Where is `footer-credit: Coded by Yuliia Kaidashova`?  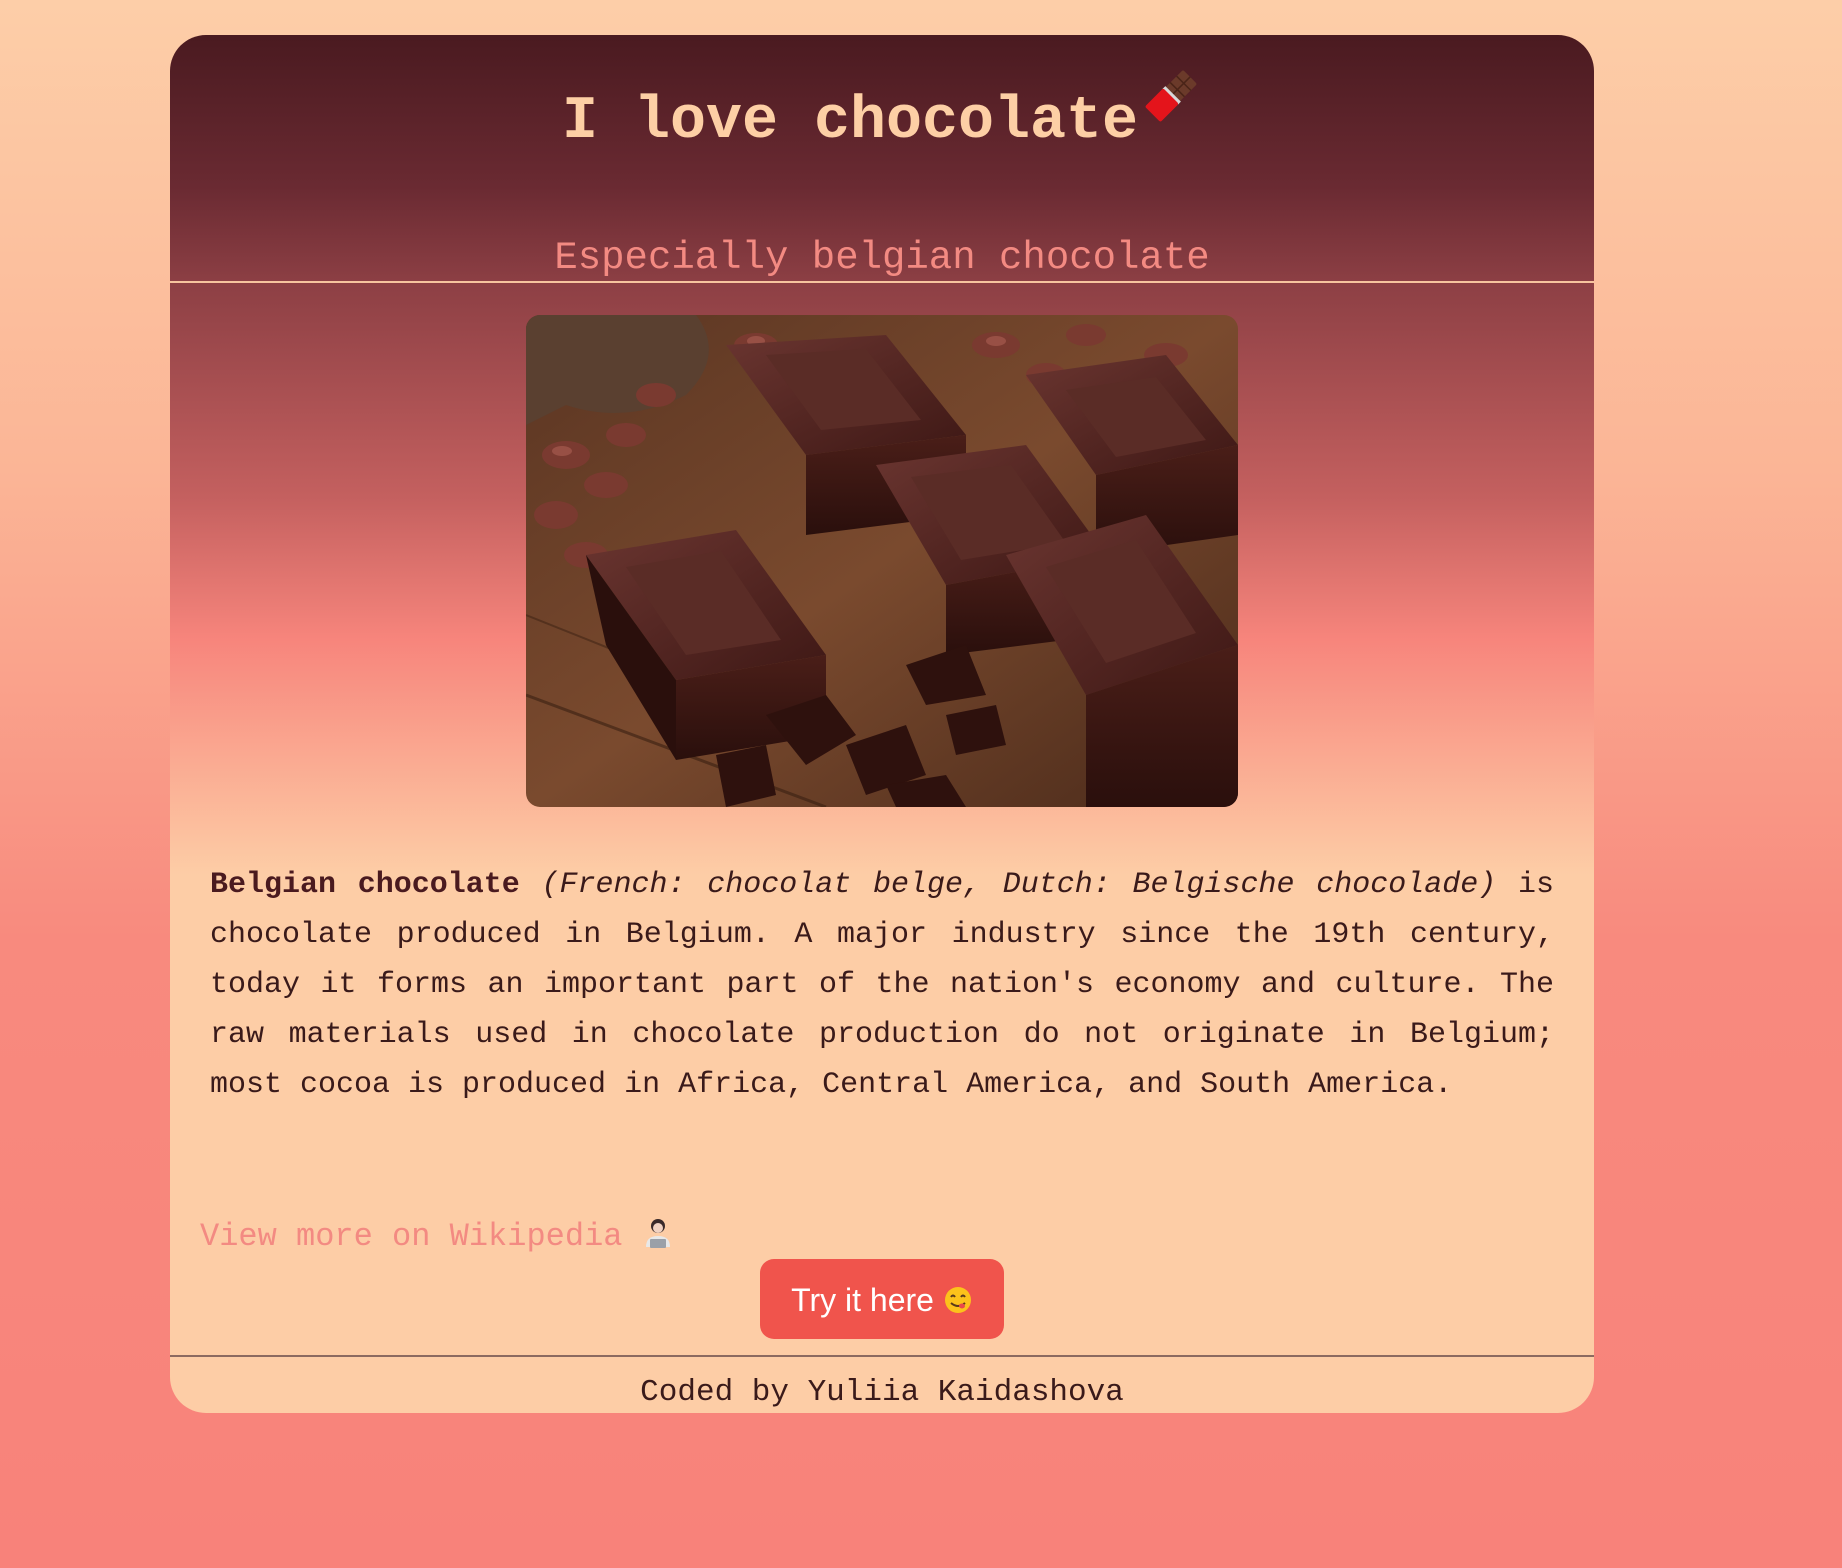
footer-credit: Coded by Yuliia Kaidashova is located at coordinates (882, 1392).